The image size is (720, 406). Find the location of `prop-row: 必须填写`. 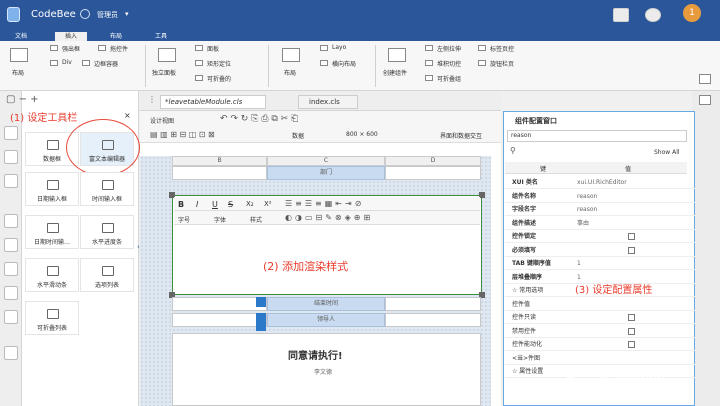

prop-row: 必须填写 is located at coordinates (600, 250).